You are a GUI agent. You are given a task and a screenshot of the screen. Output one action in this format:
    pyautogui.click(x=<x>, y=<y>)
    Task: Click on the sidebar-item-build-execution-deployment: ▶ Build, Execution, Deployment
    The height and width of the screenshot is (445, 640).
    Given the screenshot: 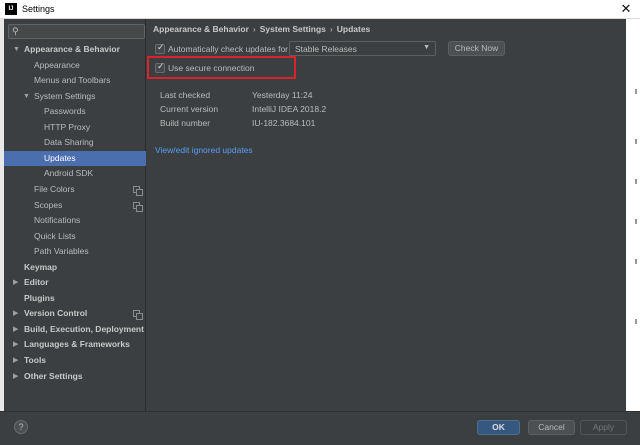 What is the action you would take?
    pyautogui.click(x=75, y=329)
    